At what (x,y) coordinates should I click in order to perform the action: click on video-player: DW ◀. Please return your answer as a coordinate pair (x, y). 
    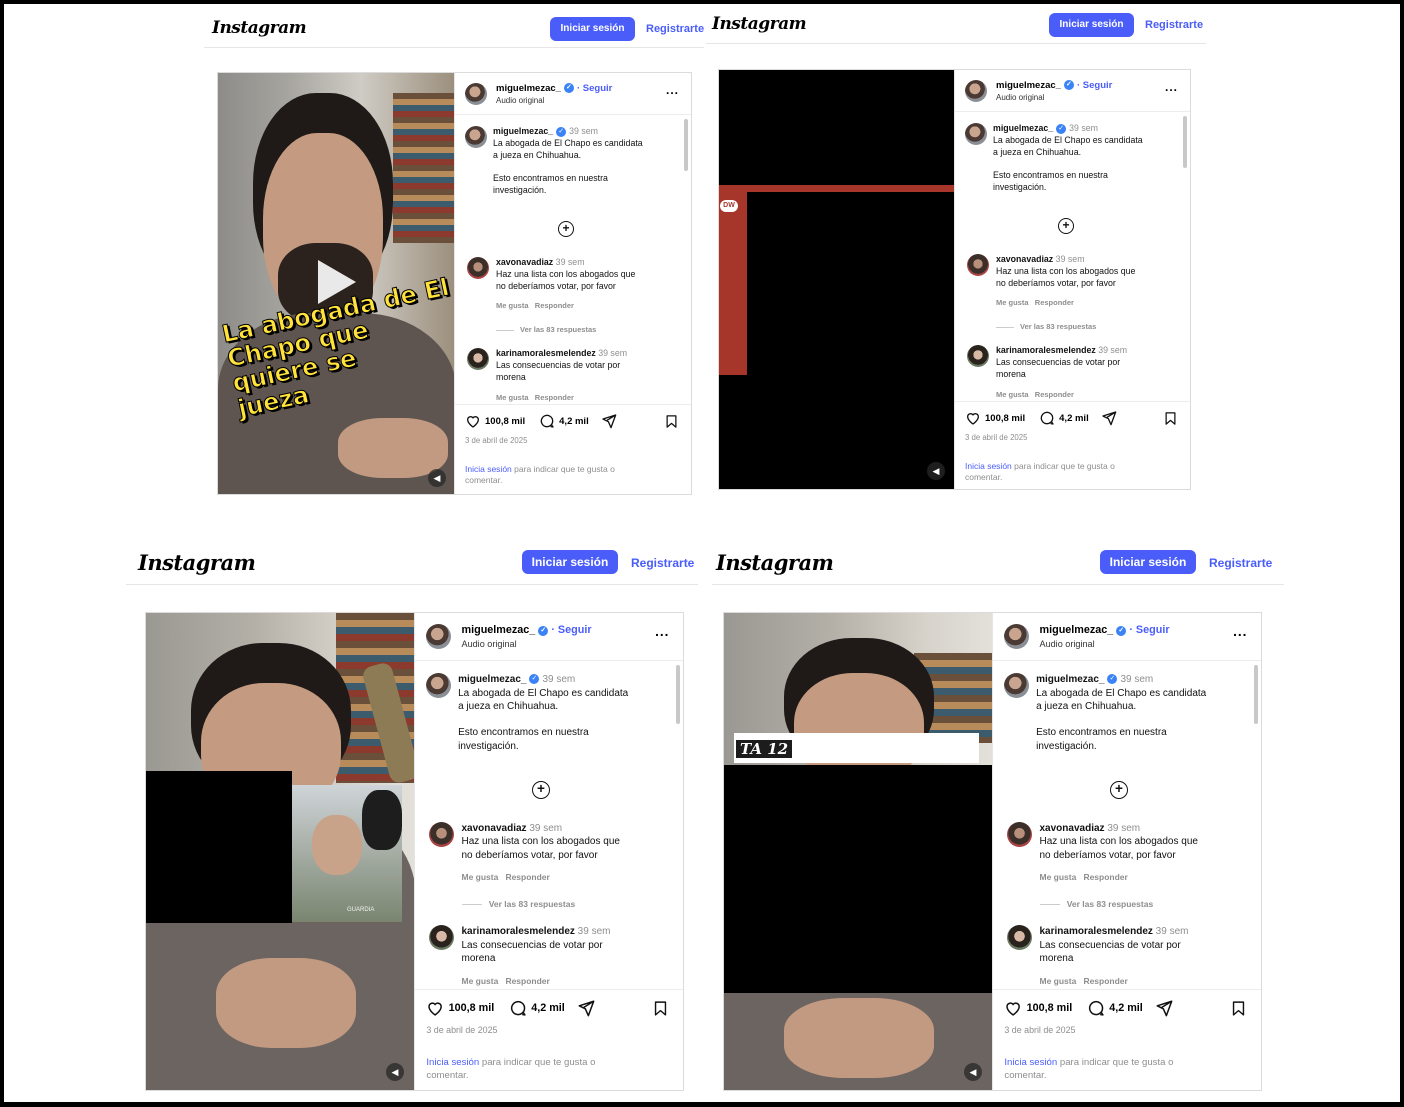
    Looking at the image, I should click on (837, 279).